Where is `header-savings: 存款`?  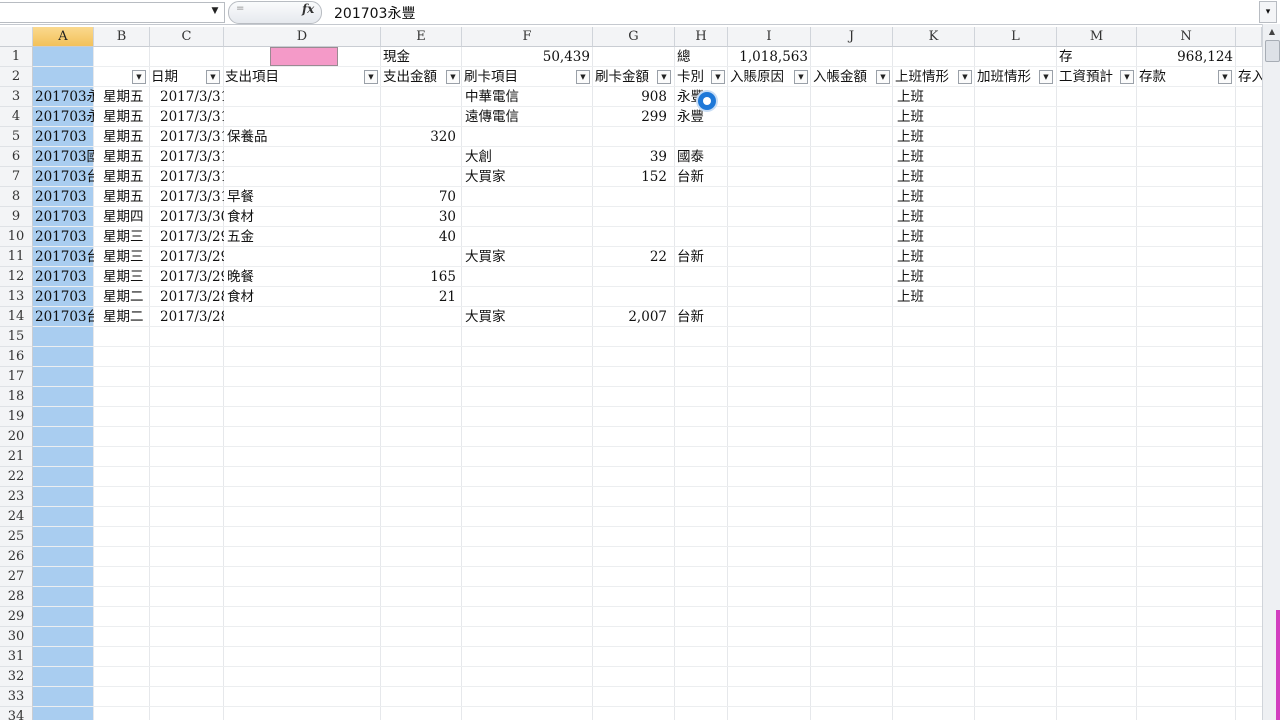
header-savings: 存款 is located at coordinates (1170, 77).